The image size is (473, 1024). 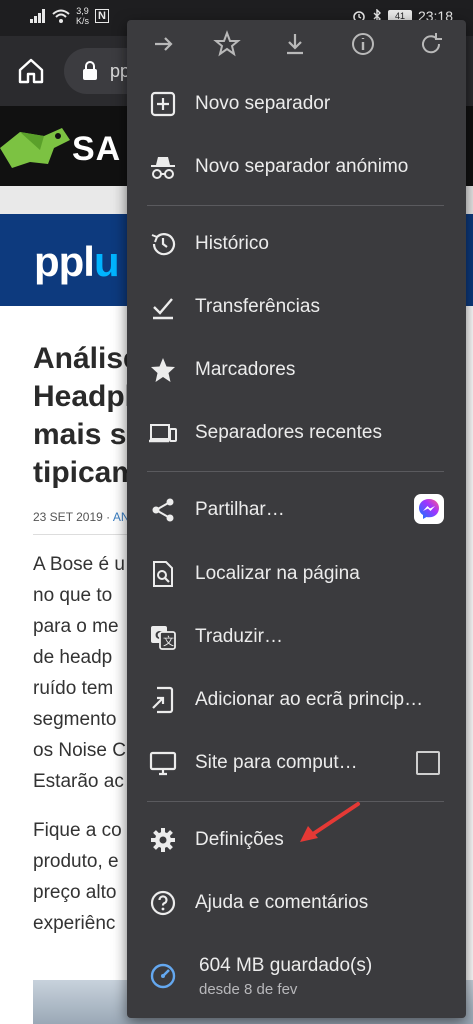 I want to click on nfc-icon: N, so click(x=102, y=16).